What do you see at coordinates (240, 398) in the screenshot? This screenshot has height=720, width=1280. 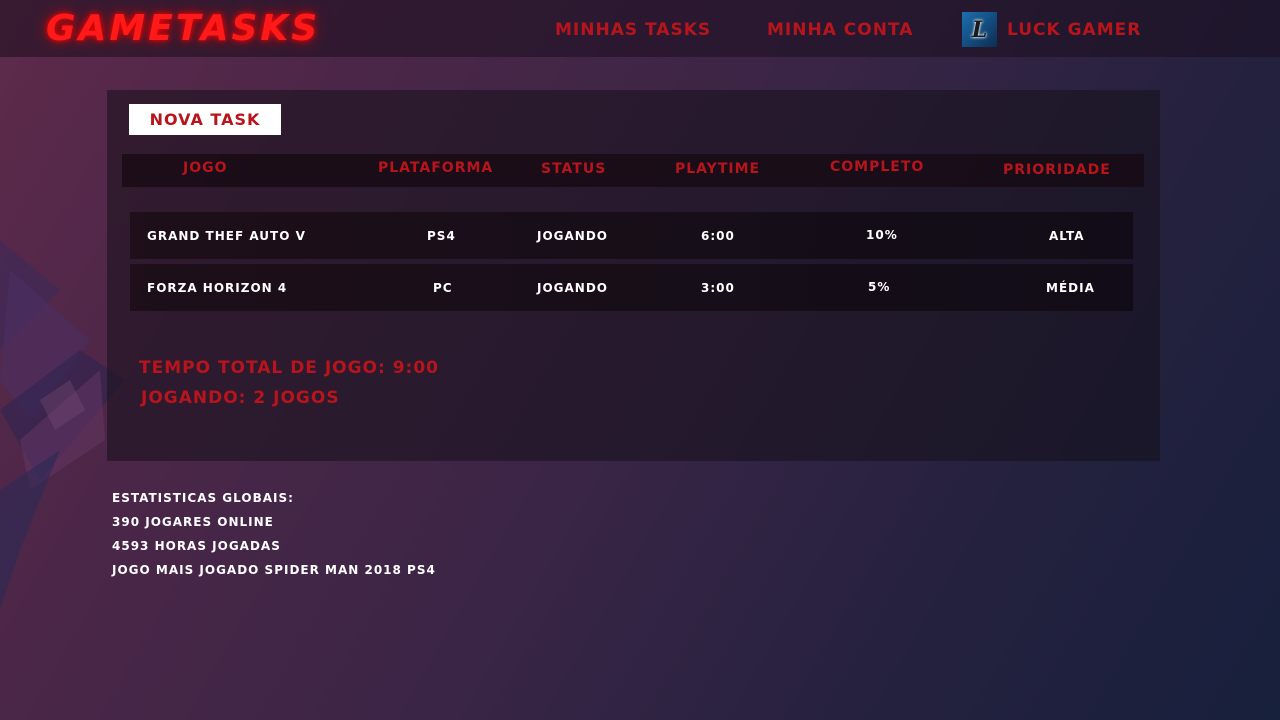 I see `playing-count-summary: JOGANDO: 2 JOGOS` at bounding box center [240, 398].